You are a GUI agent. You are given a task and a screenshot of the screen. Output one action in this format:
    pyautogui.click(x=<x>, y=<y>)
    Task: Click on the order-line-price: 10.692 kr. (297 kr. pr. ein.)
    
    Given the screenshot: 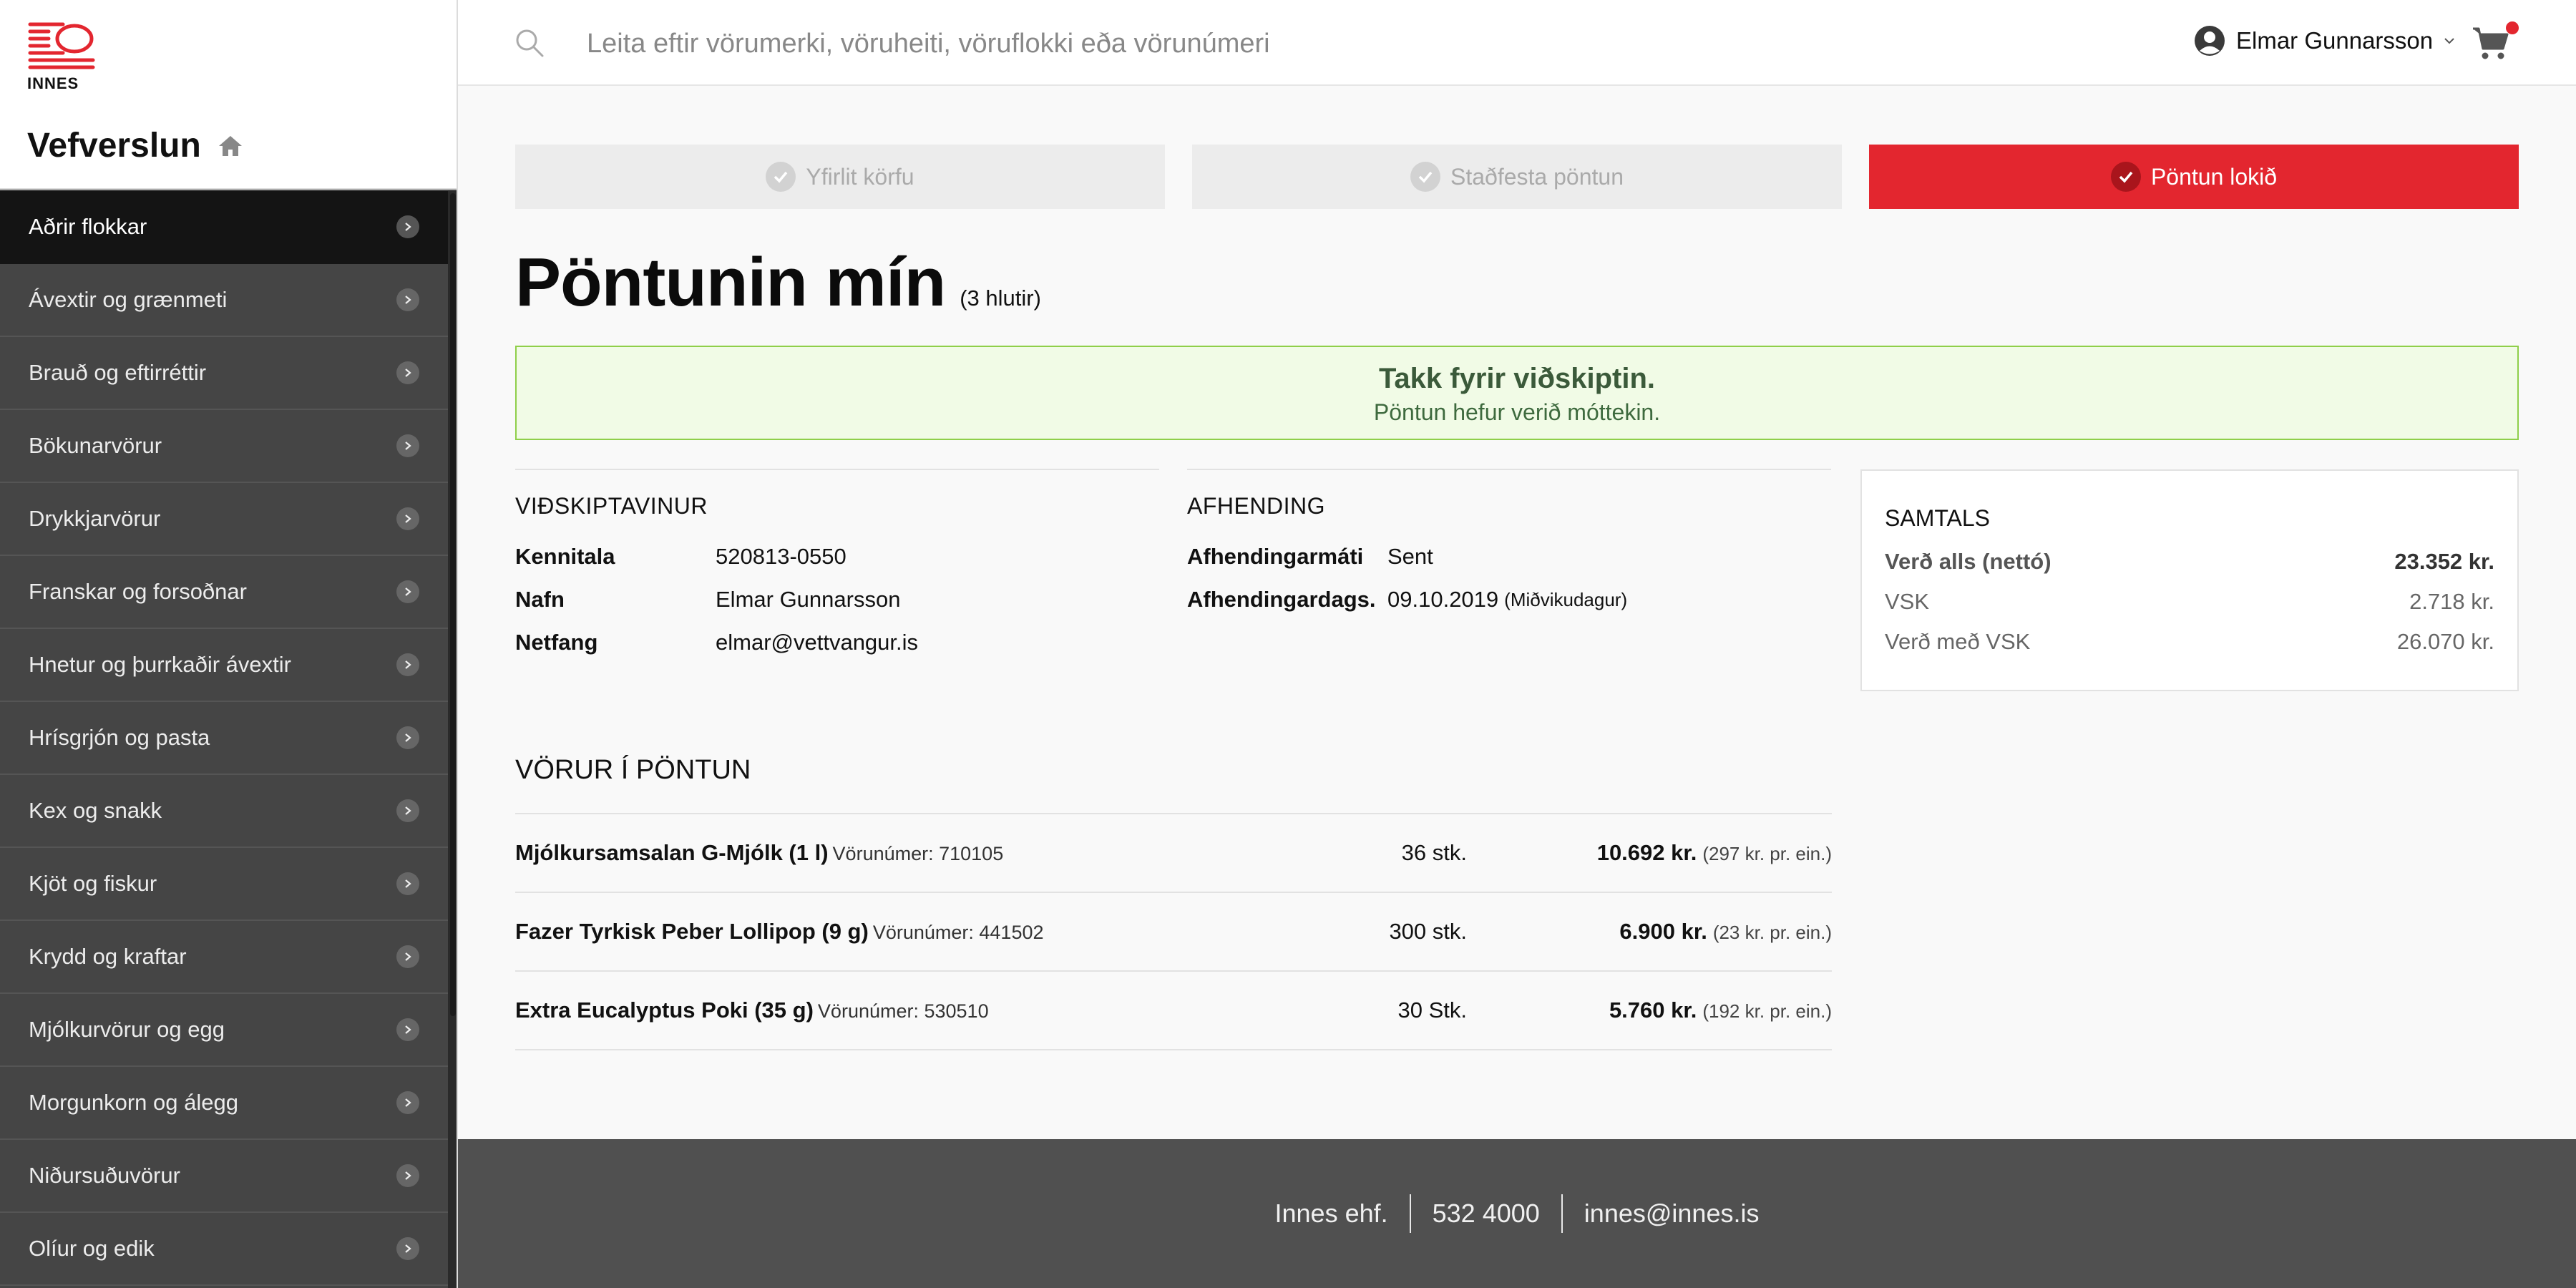 What is the action you would take?
    pyautogui.click(x=1714, y=853)
    